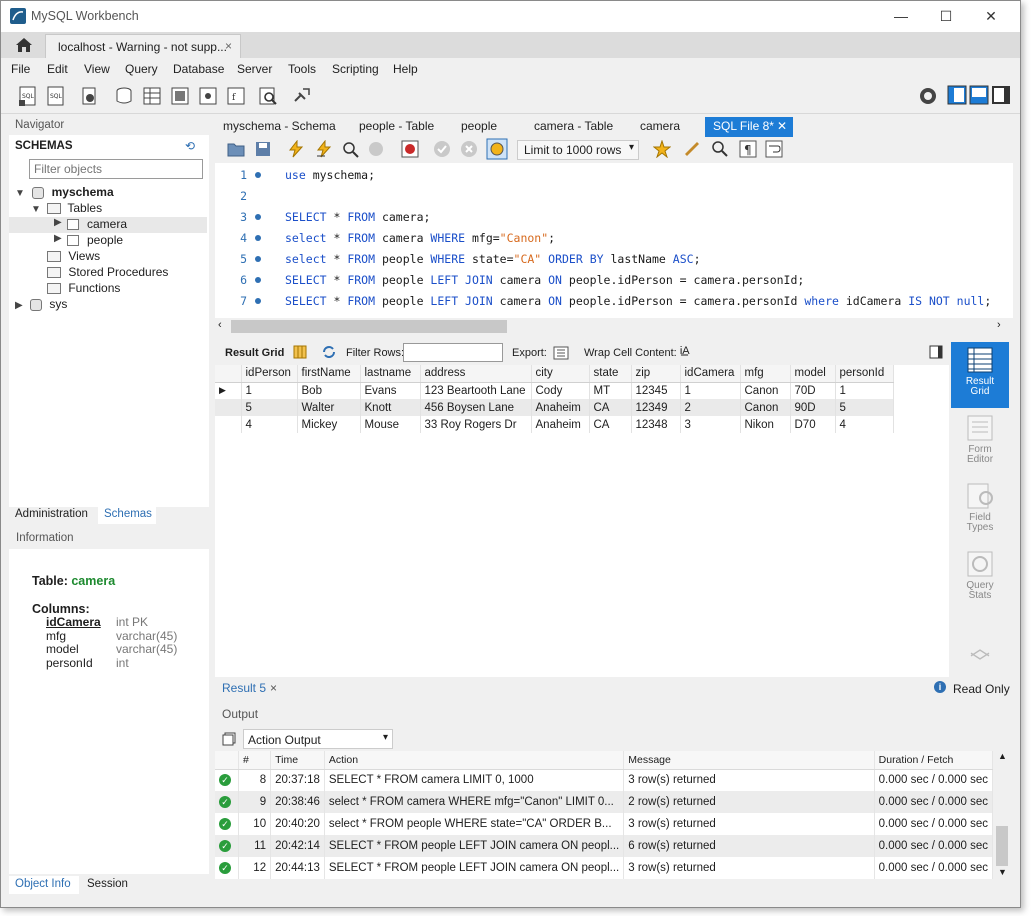  What do you see at coordinates (73, 257) in the screenshot?
I see `tree-views: Views` at bounding box center [73, 257].